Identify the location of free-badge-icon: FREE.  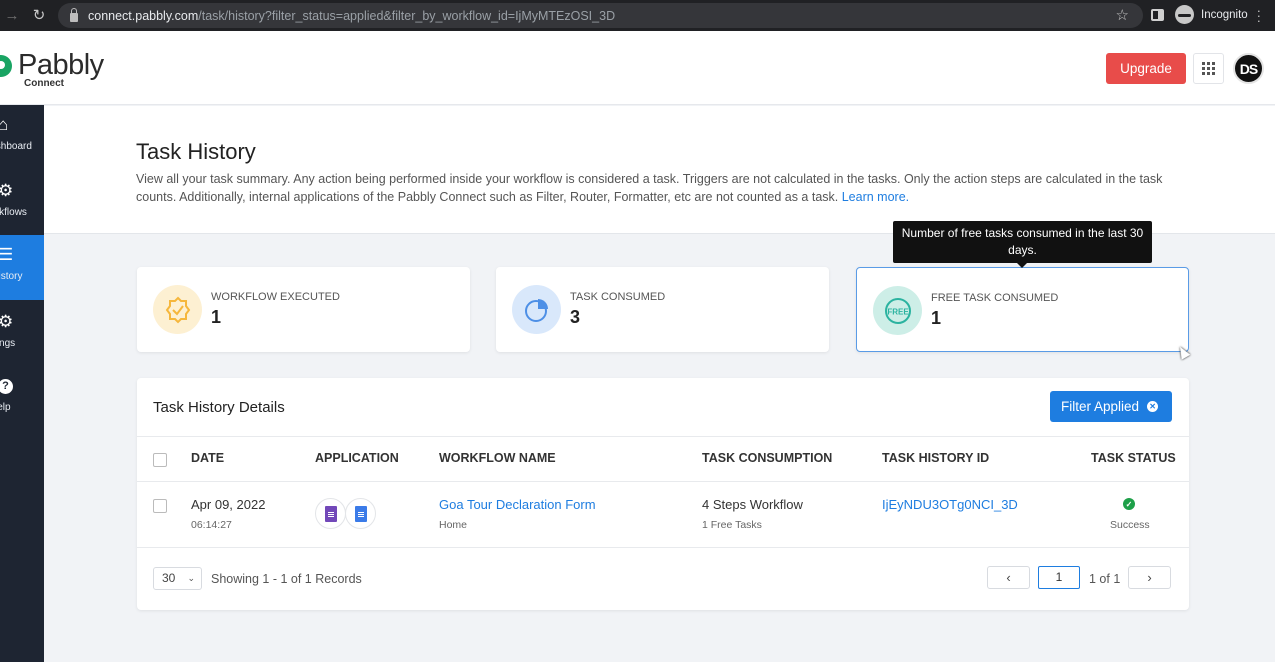
(897, 310).